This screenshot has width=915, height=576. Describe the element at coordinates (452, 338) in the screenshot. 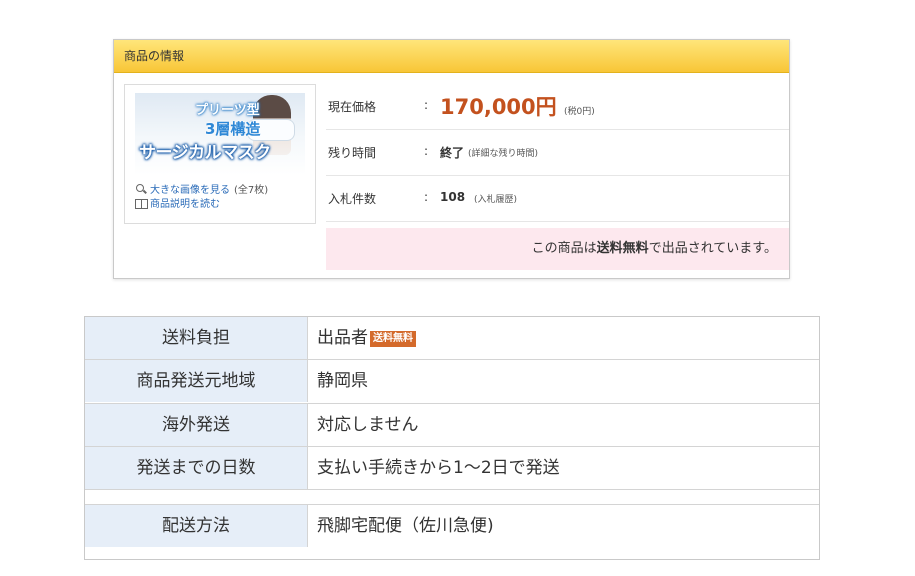

I see `table-row: 送料負担 出品者 送料無料` at that location.